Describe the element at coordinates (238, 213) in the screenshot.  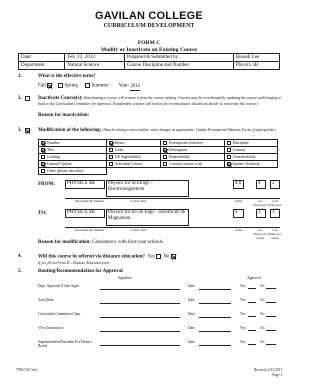
I see `to-units: 4` at that location.